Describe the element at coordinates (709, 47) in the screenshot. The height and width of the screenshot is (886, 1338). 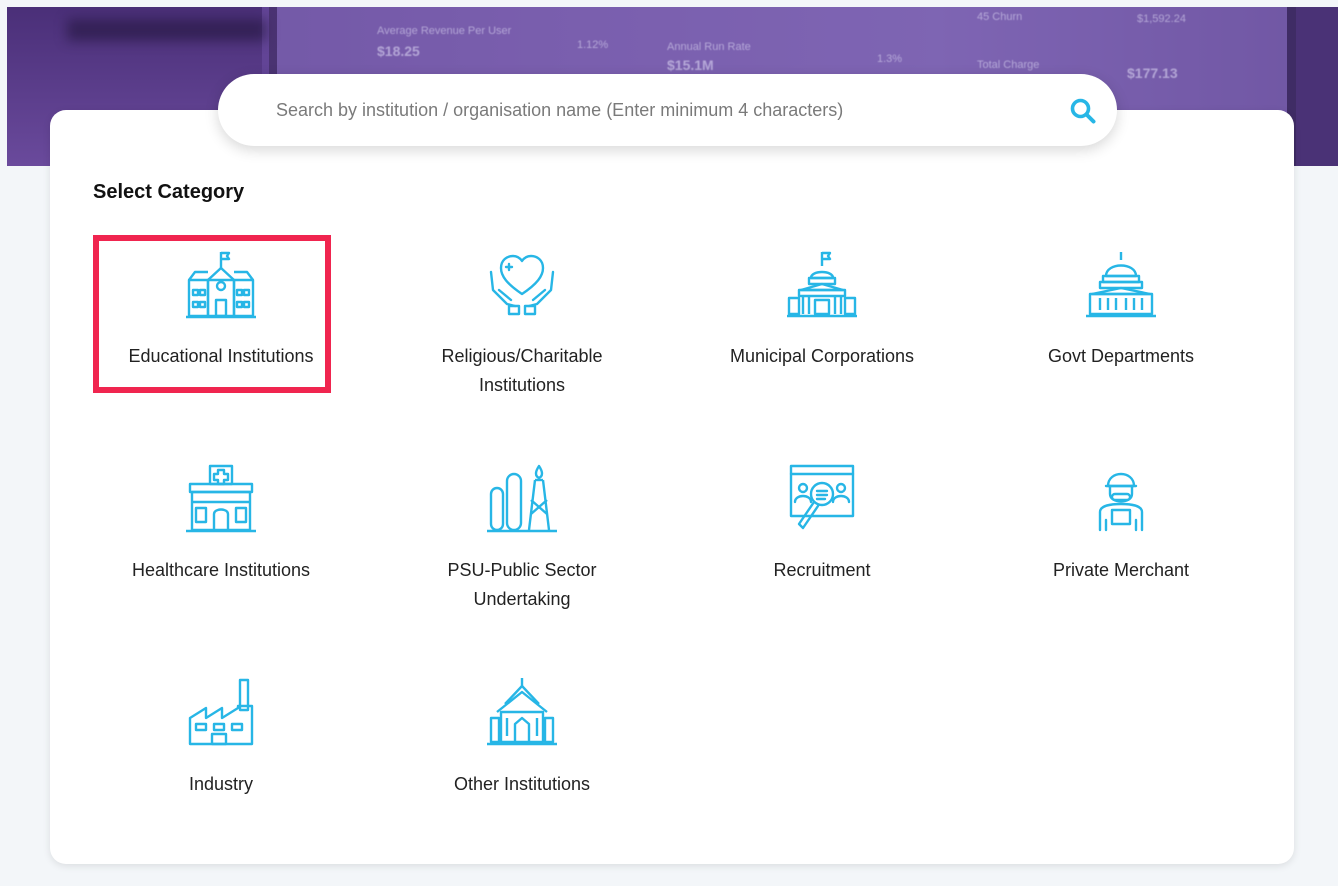
I see `banner-ghost-text: Annual Run Rate` at that location.